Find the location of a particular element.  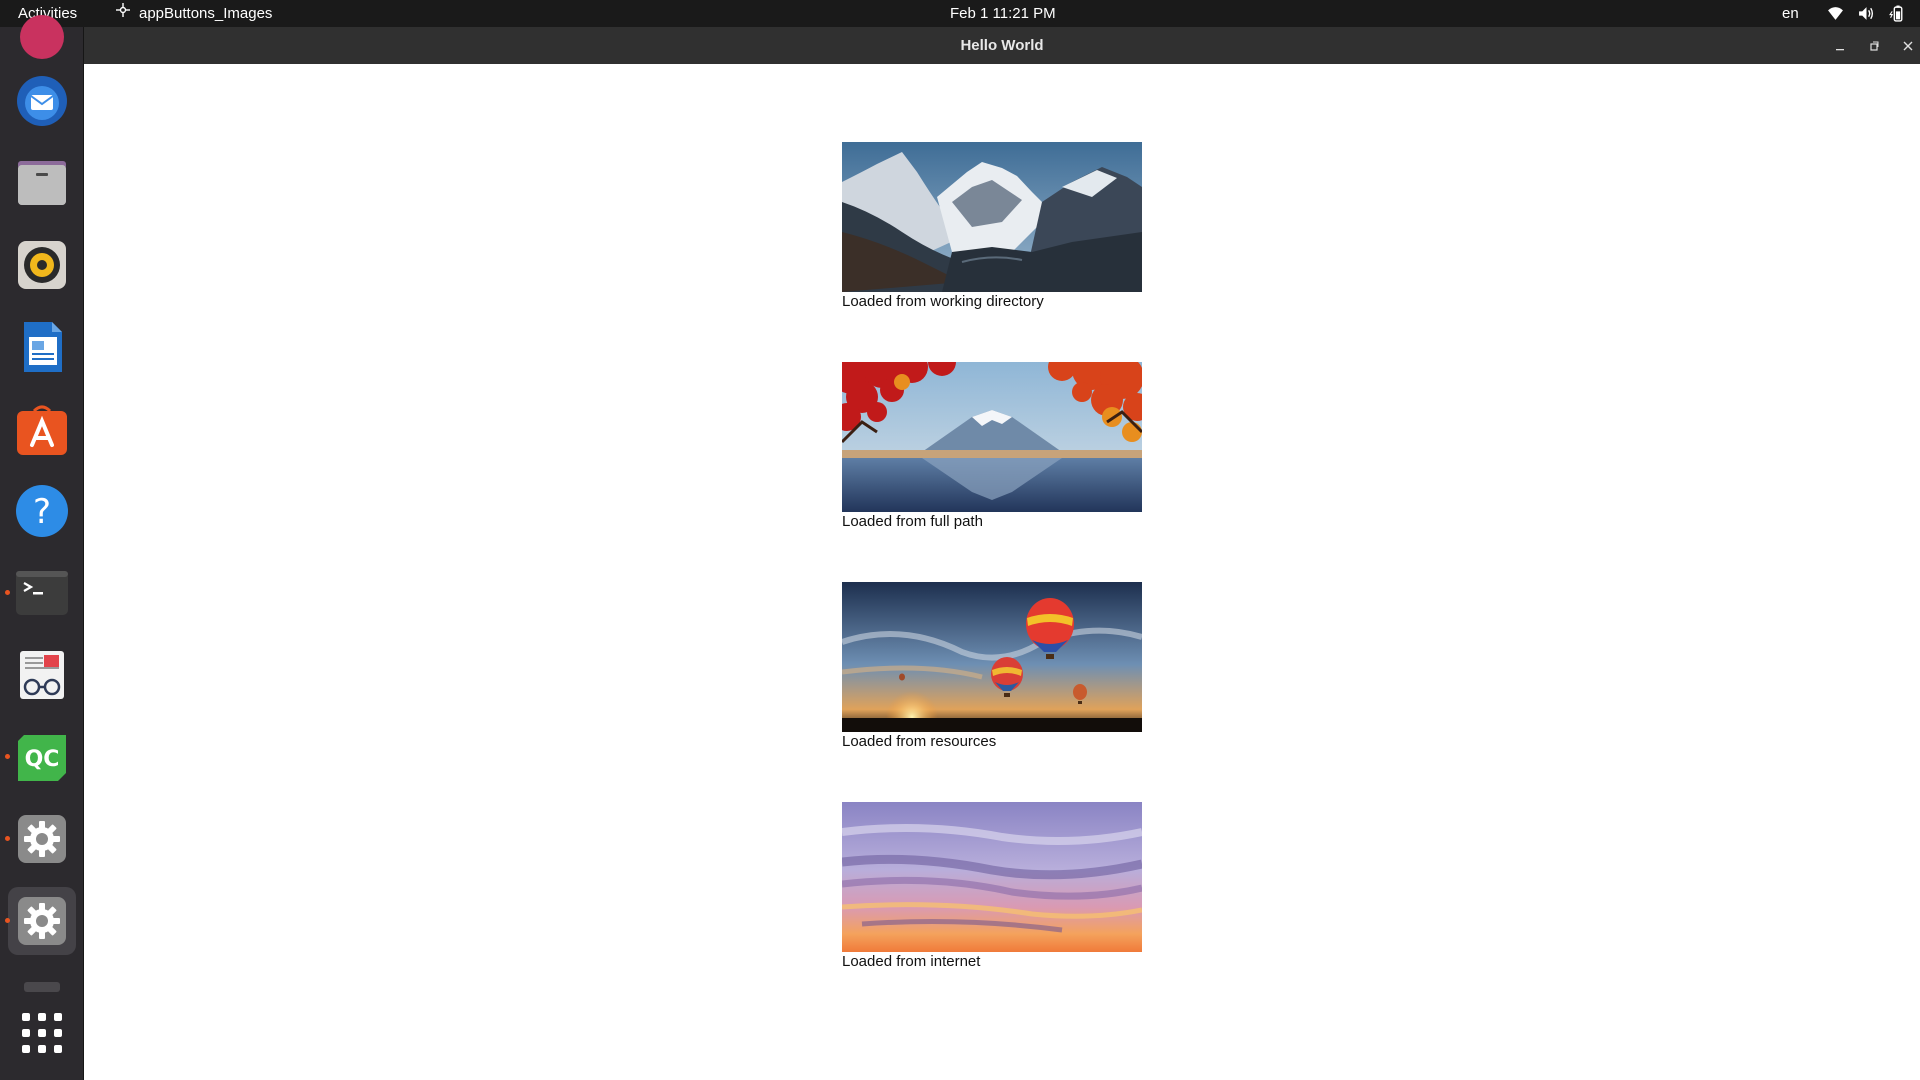

system-tray is located at coordinates (1866, 13).